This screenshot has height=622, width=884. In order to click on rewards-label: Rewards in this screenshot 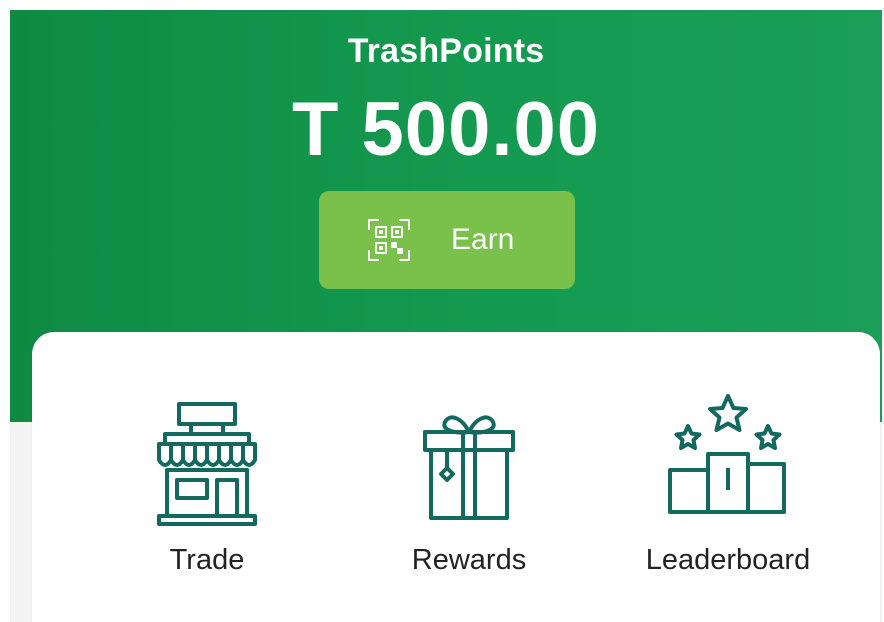, I will do `click(469, 560)`.